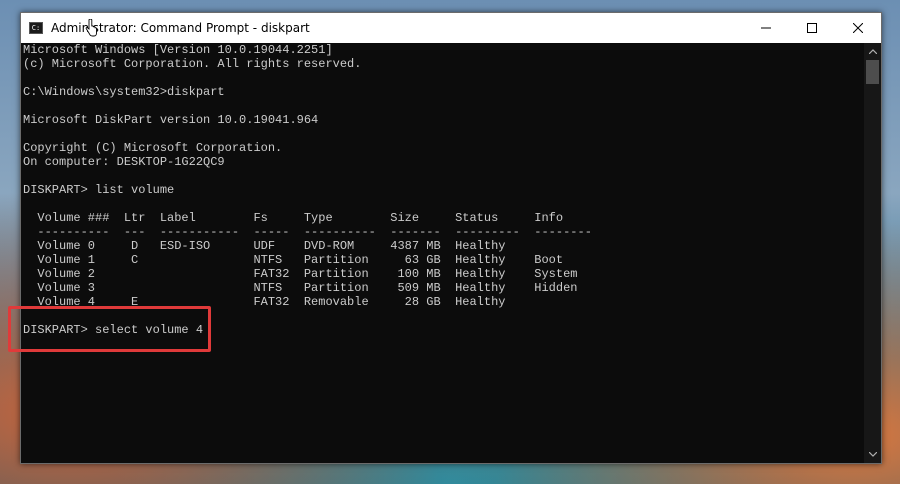 This screenshot has height=484, width=900. I want to click on maximize-icon, so click(812, 28).